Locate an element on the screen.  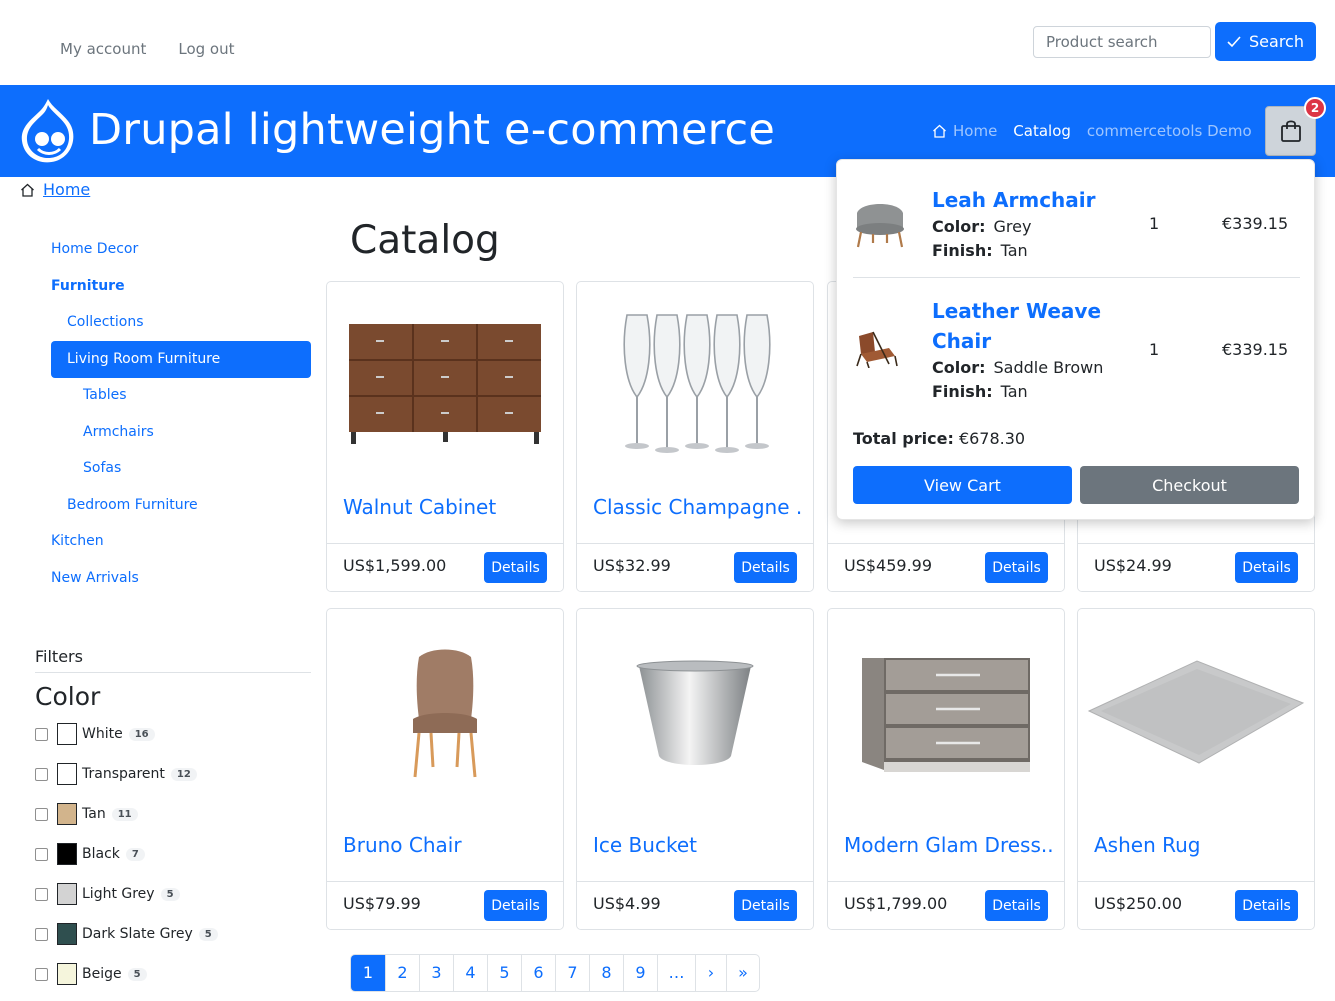
product-price: US$1,799.00 is located at coordinates (896, 903).